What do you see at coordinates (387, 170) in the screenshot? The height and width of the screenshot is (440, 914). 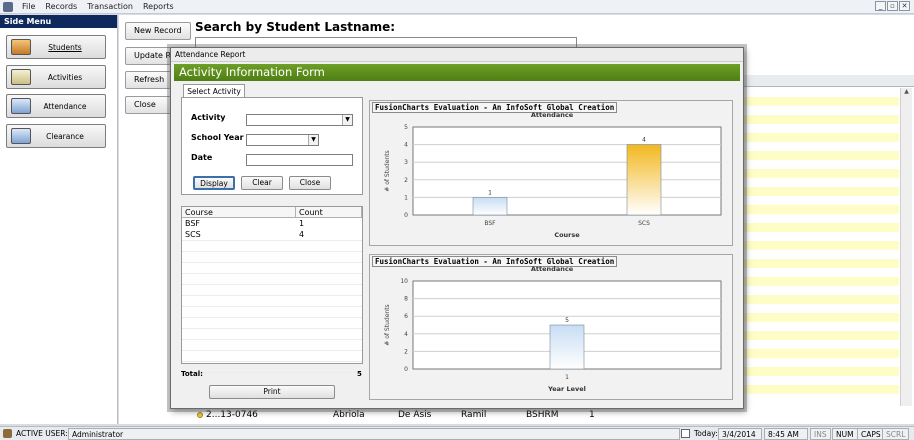 I see `y-axis-label: # of Students` at bounding box center [387, 170].